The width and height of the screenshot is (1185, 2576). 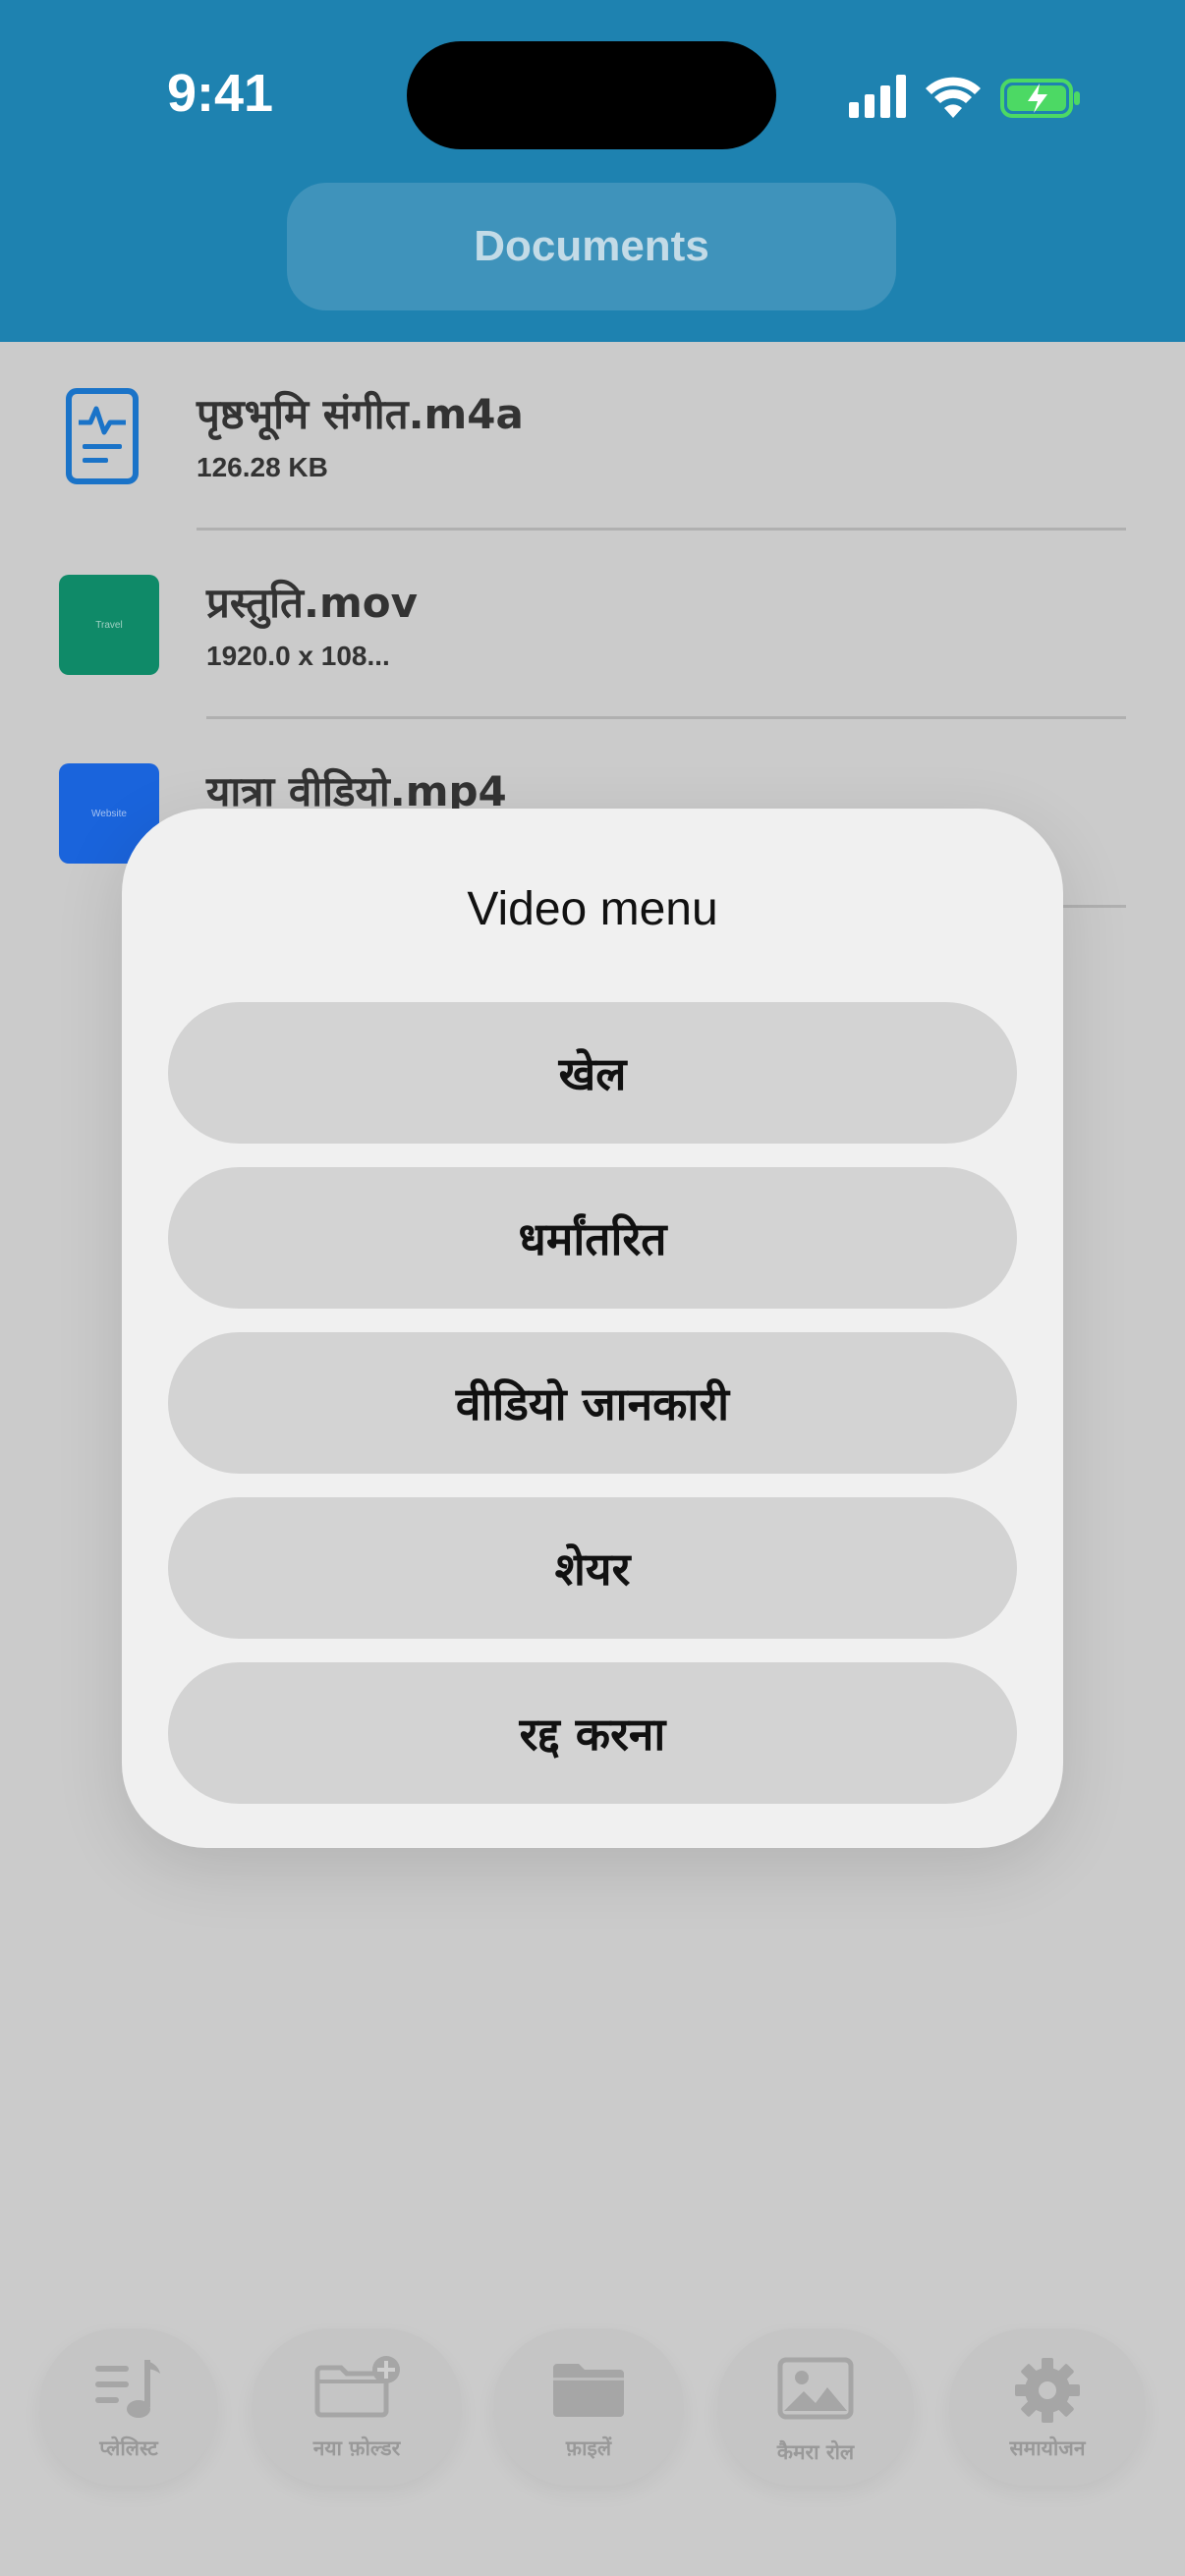 I want to click on cellular-signal-icon, so click(x=878, y=96).